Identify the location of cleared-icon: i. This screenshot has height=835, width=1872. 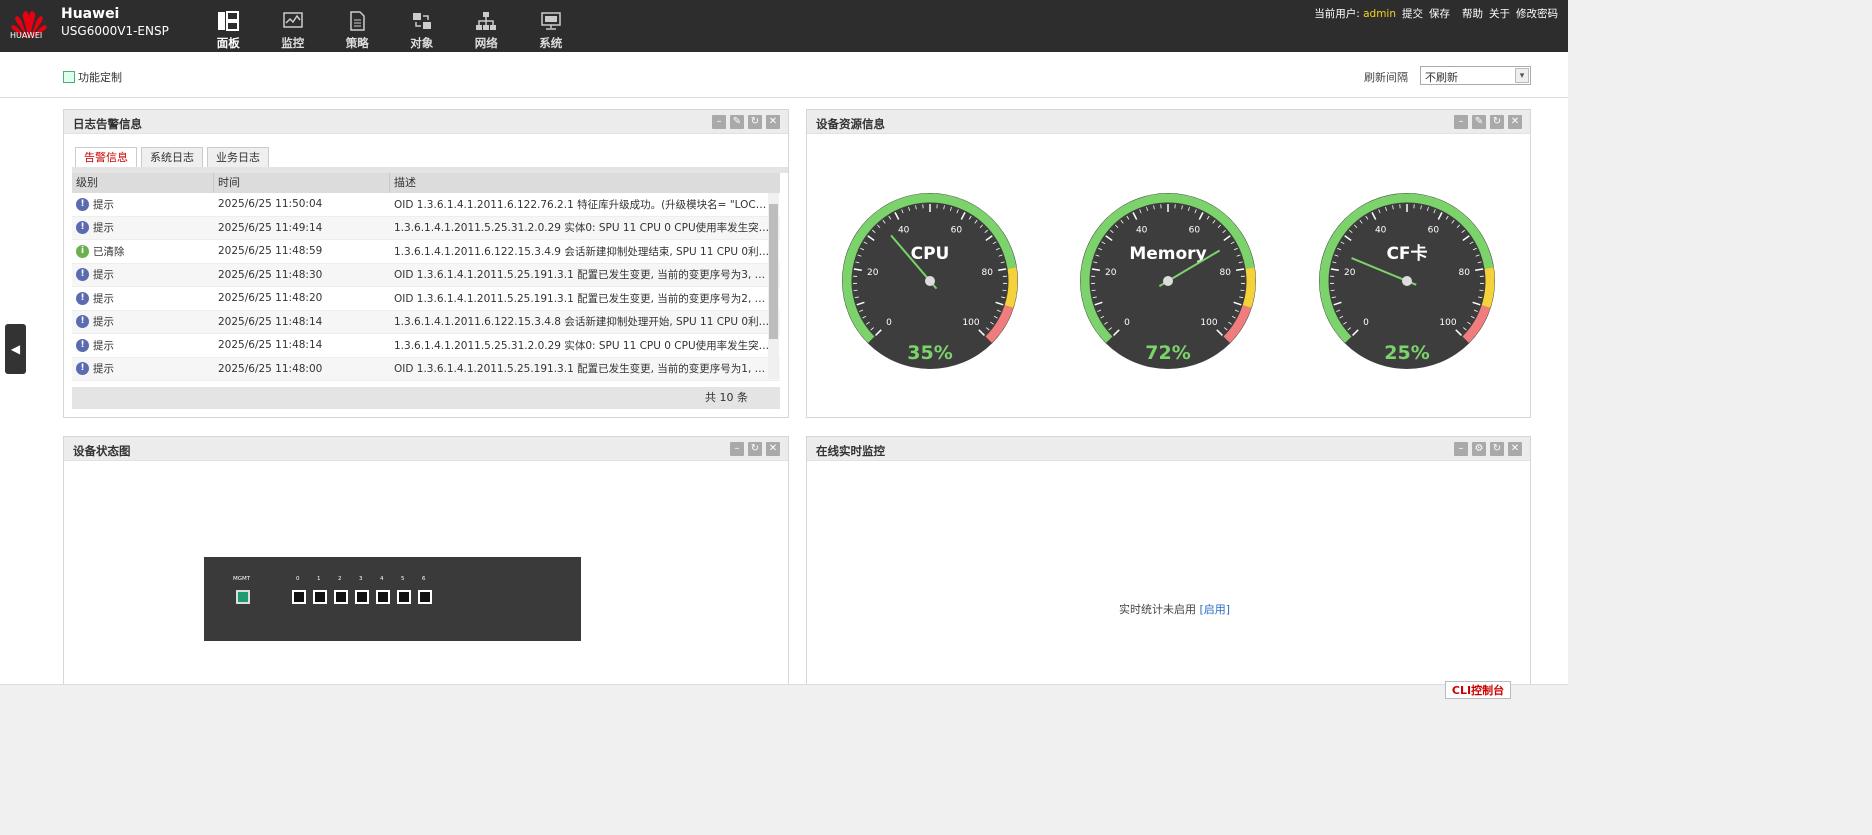
(82, 251).